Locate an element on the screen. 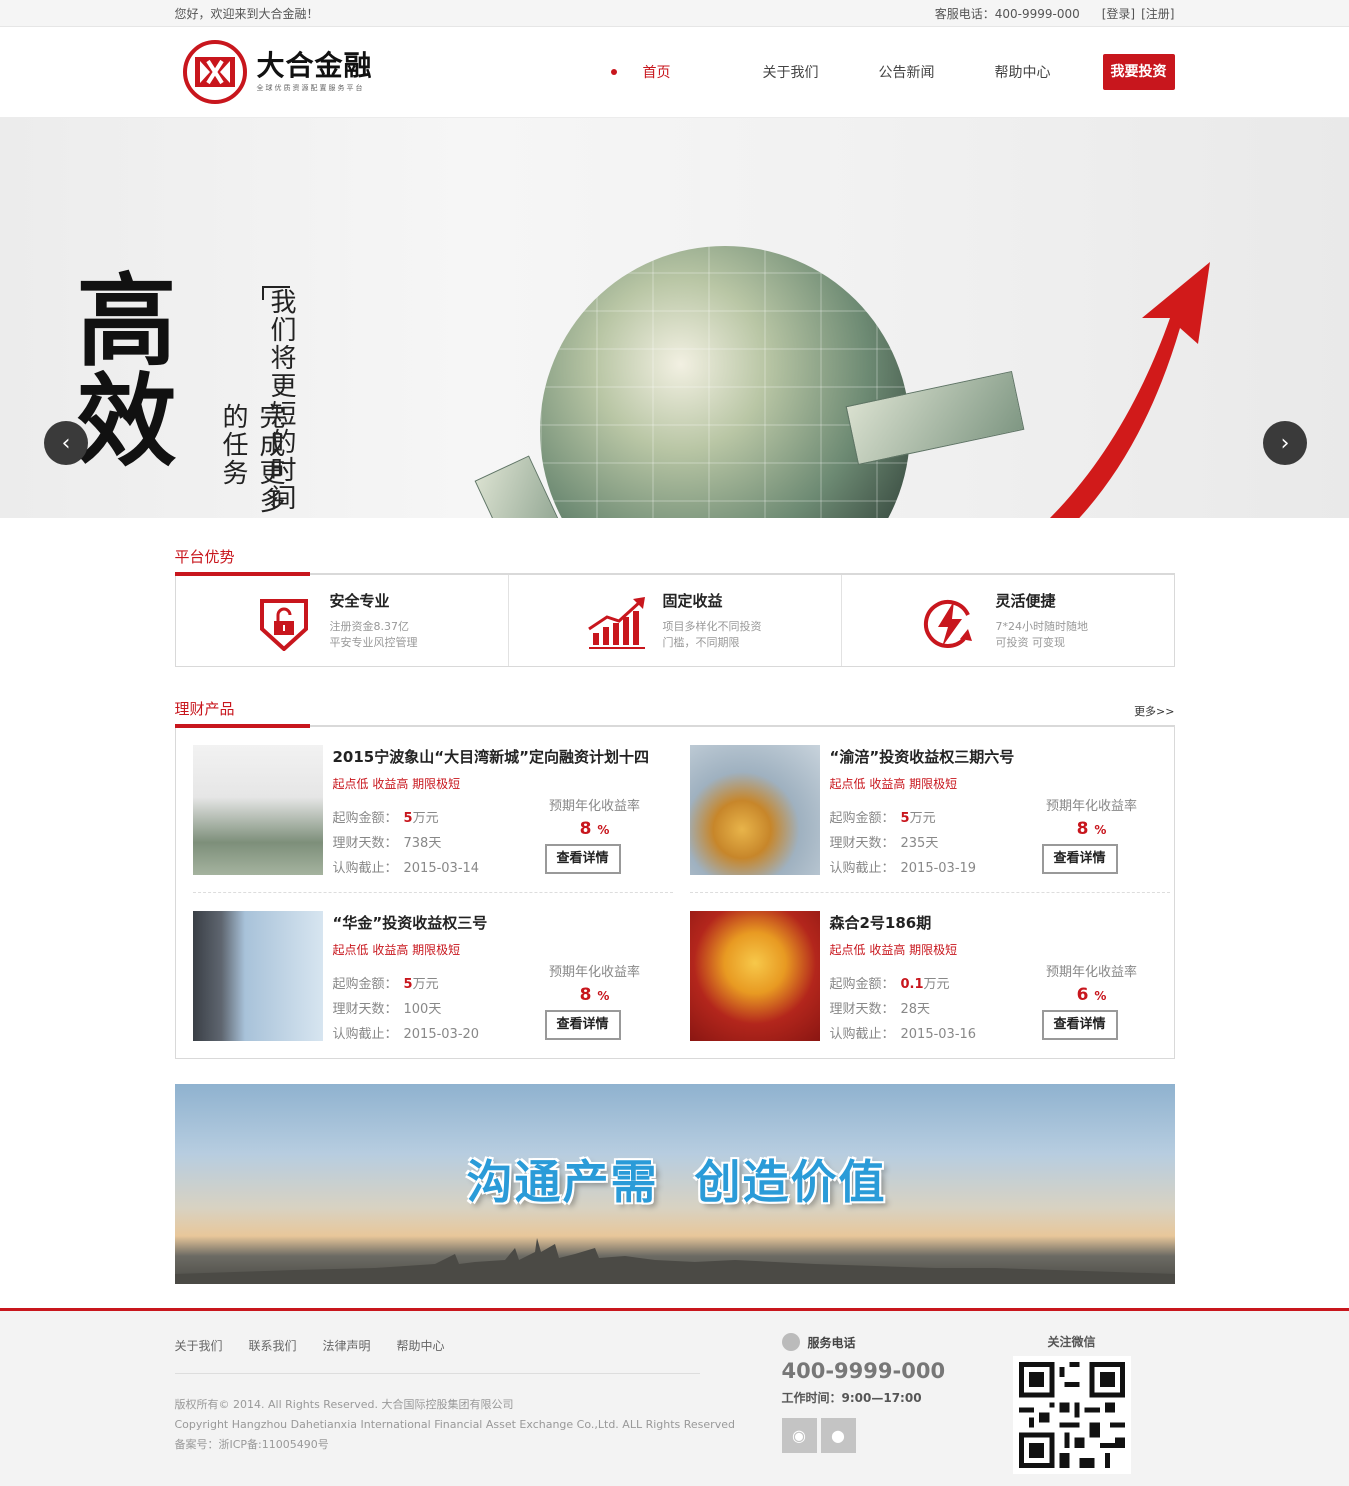 Image resolution: width=1349 pixels, height=1486 pixels. golden-tree-image is located at coordinates (754, 976).